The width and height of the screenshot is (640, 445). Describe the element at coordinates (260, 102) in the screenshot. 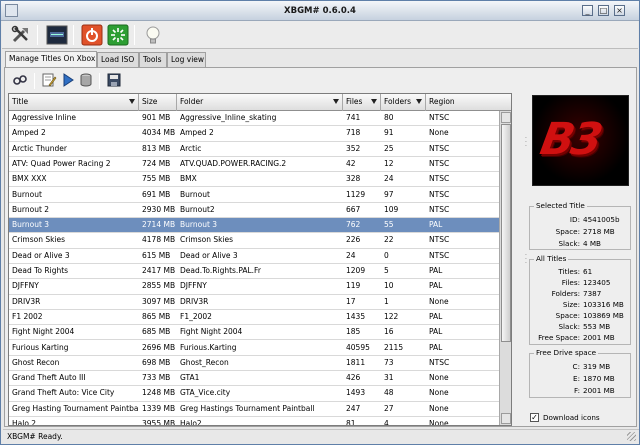

I see `column-header-folder: Folder` at that location.